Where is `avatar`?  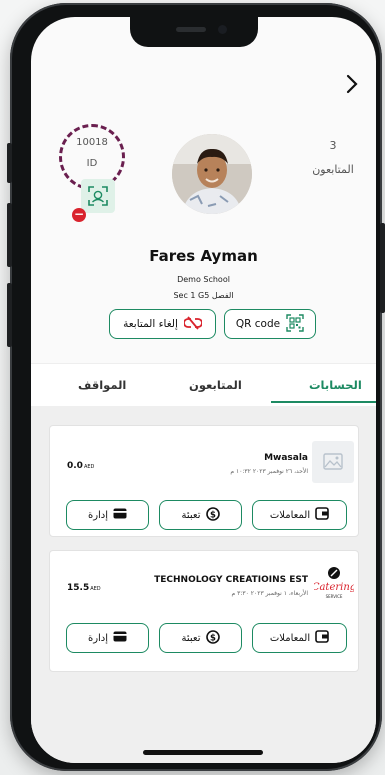
avatar is located at coordinates (212, 174).